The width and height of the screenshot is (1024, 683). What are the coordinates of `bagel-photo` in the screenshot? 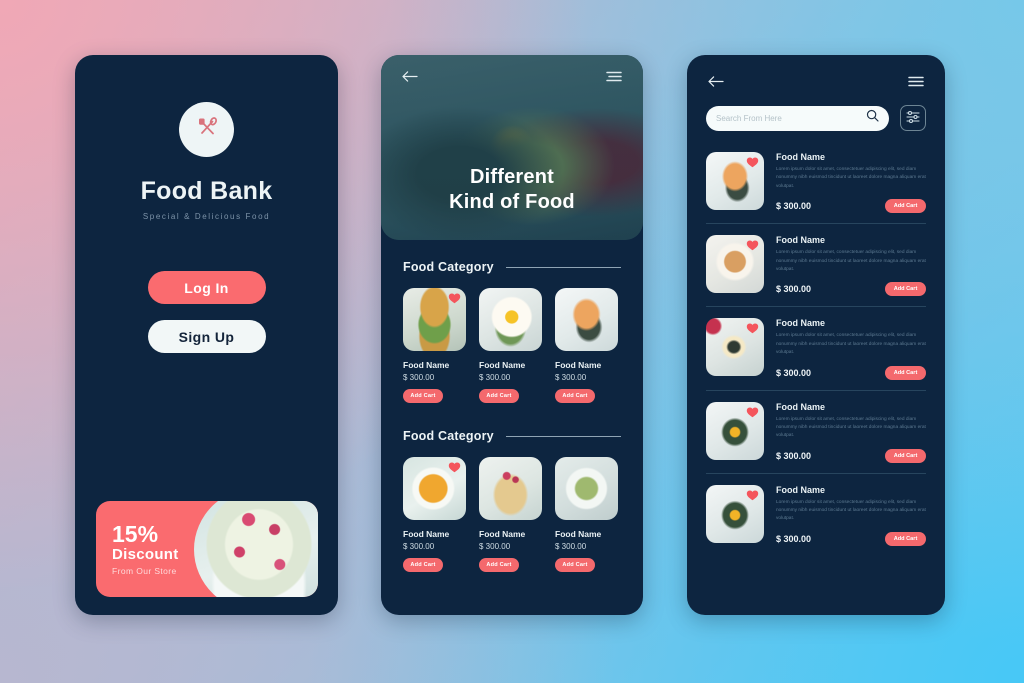 It's located at (735, 264).